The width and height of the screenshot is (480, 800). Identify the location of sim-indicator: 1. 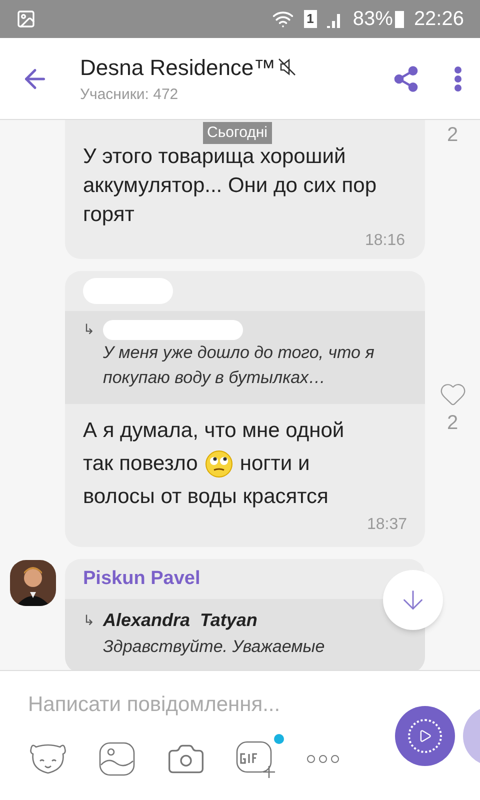
(310, 19).